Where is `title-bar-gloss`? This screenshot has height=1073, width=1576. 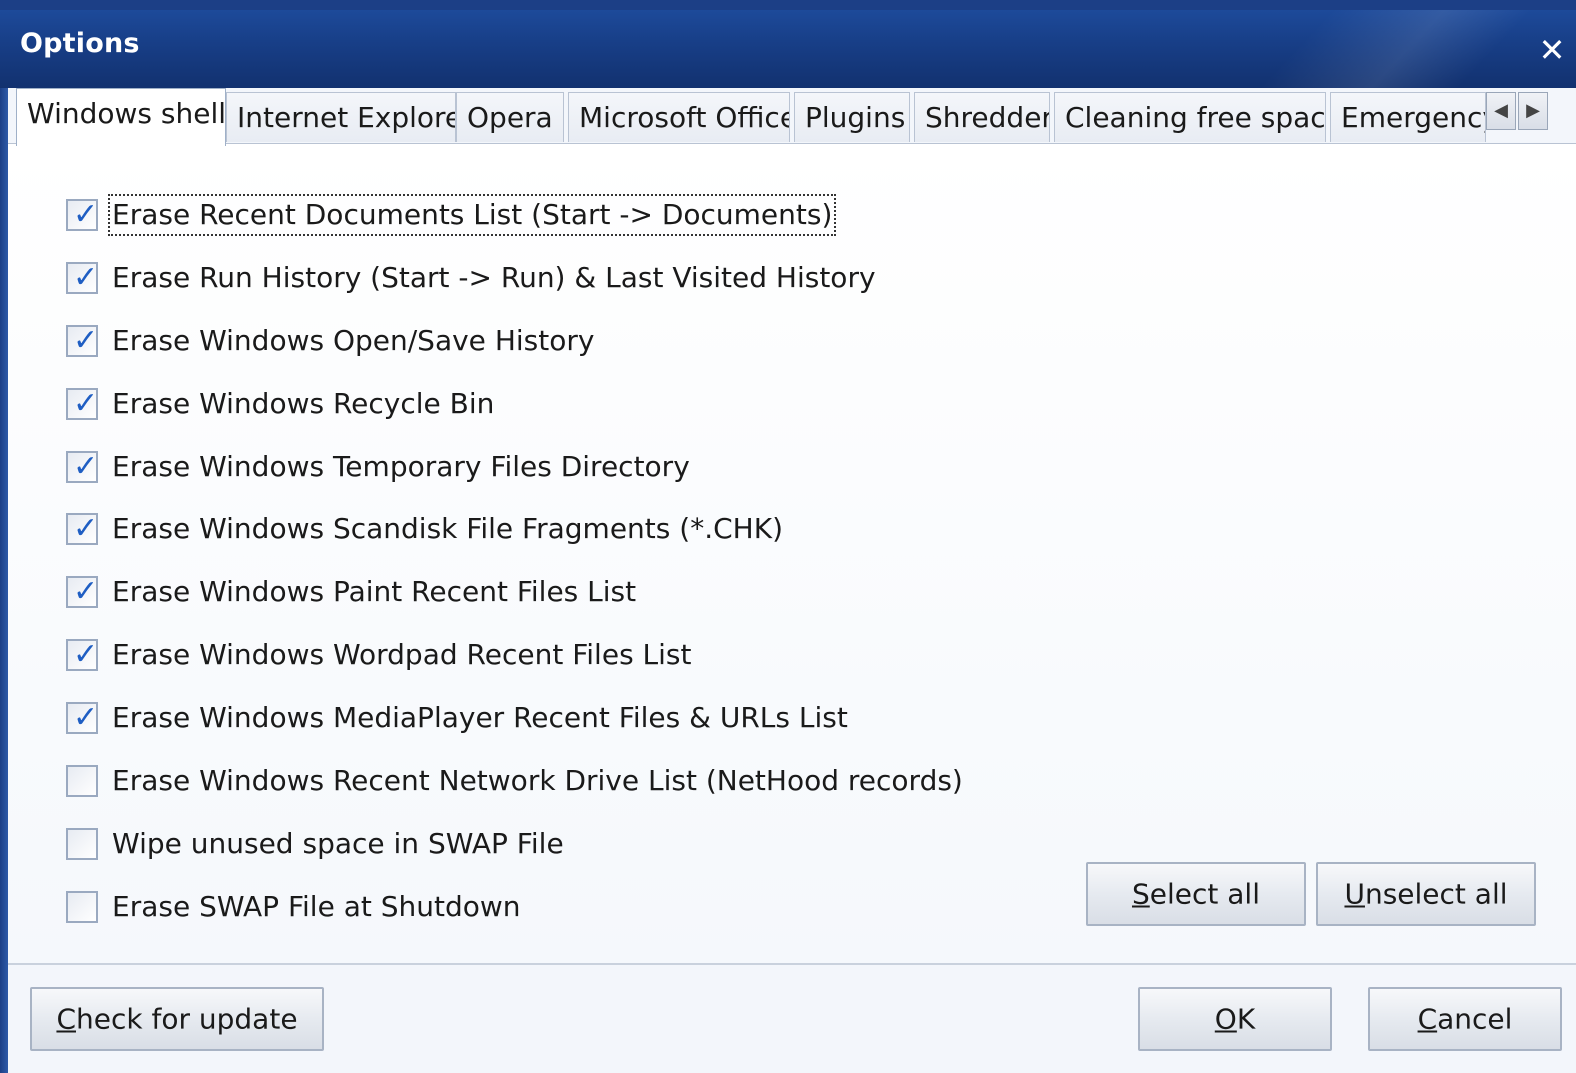 title-bar-gloss is located at coordinates (1346, 49).